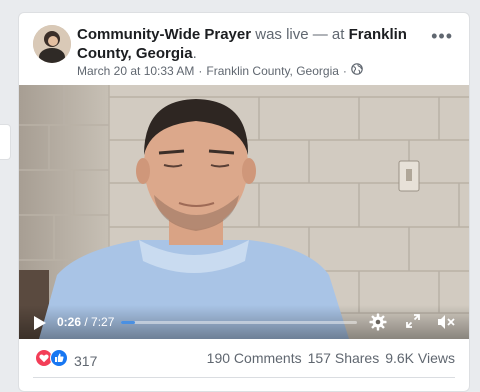 The height and width of the screenshot is (392, 480). Describe the element at coordinates (135, 71) in the screenshot. I see `timestamp-link: March 20 at 10:33 AM` at that location.